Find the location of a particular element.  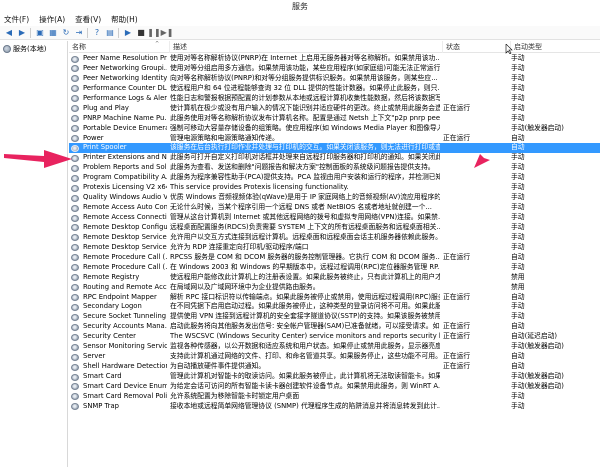

service-startup-type: 手动(触发器启动) is located at coordinates (537, 346).